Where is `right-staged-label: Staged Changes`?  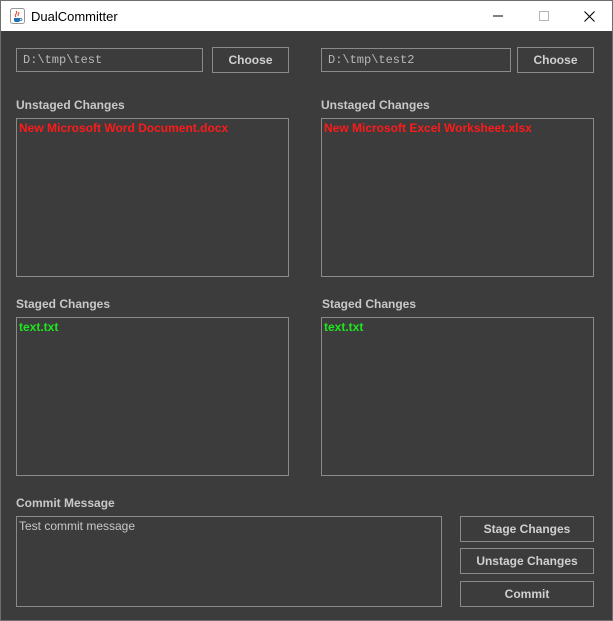
right-staged-label: Staged Changes is located at coordinates (369, 304).